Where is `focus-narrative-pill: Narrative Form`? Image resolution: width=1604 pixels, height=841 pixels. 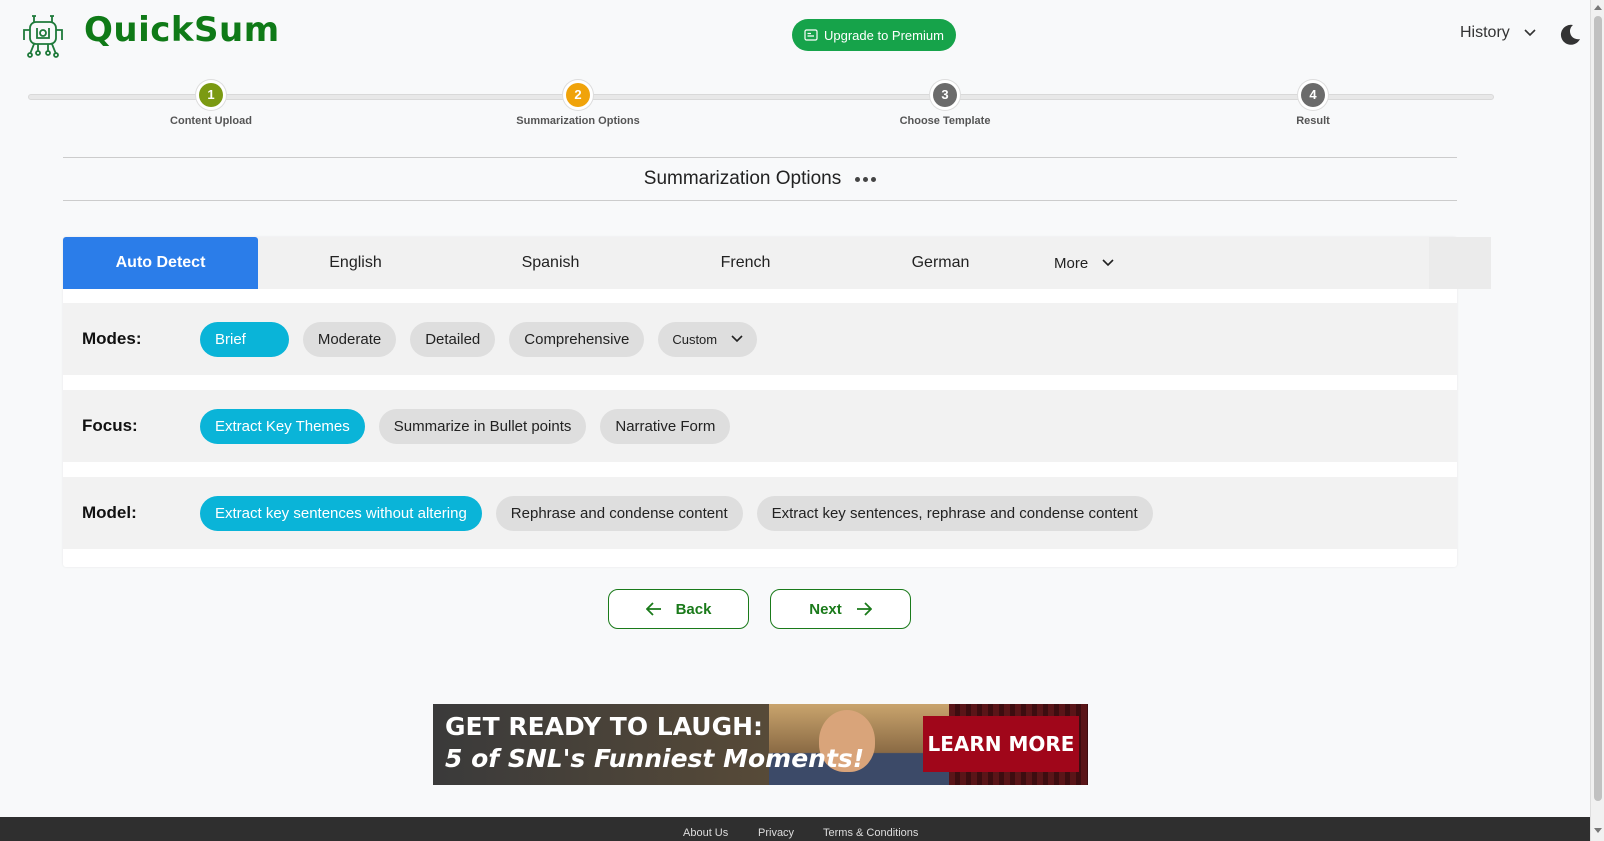
focus-narrative-pill: Narrative Form is located at coordinates (665, 426).